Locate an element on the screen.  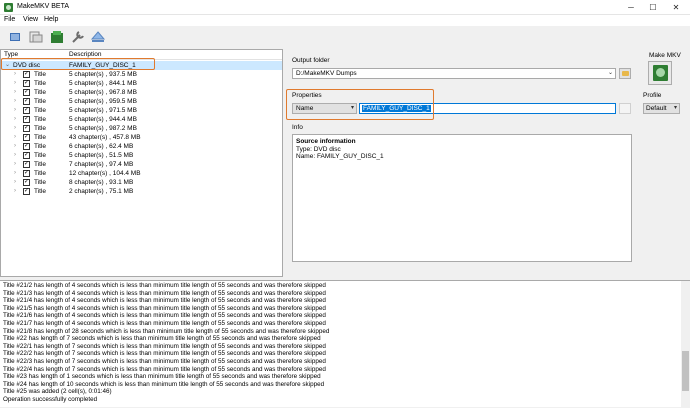
column-type: Type is located at coordinates (11, 54).